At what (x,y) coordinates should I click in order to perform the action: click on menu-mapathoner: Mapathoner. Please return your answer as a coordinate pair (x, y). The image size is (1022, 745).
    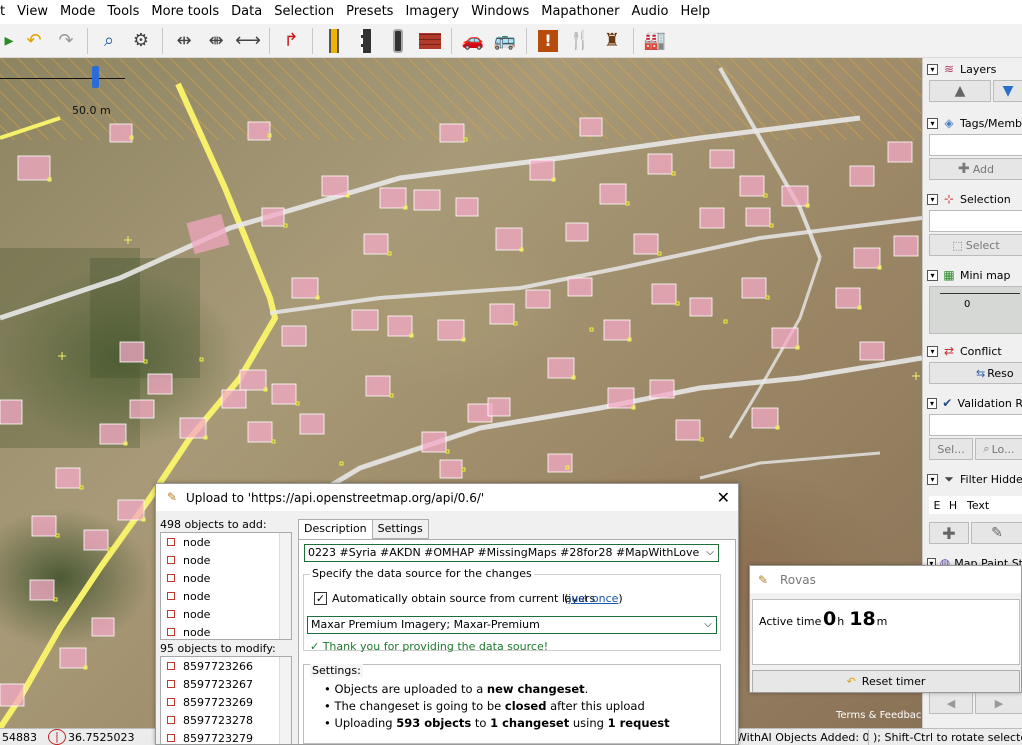
    Looking at the image, I should click on (580, 12).